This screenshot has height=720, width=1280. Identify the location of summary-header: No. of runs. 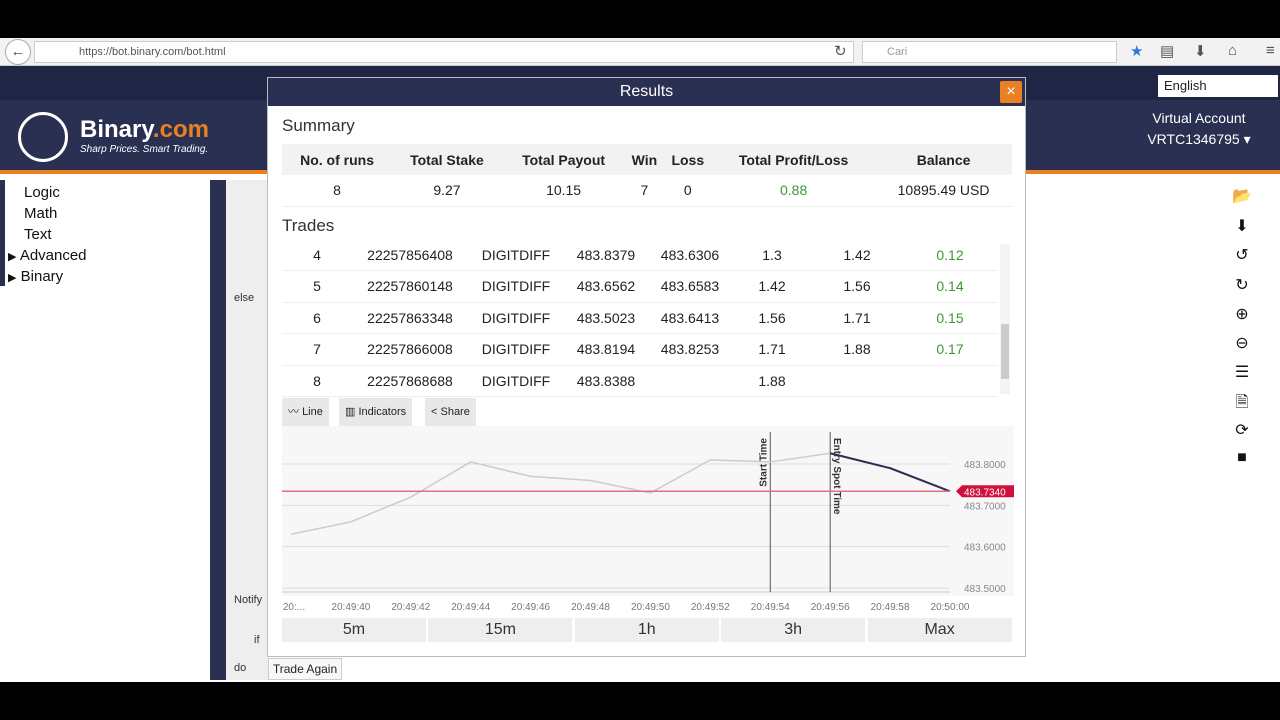
(337, 159).